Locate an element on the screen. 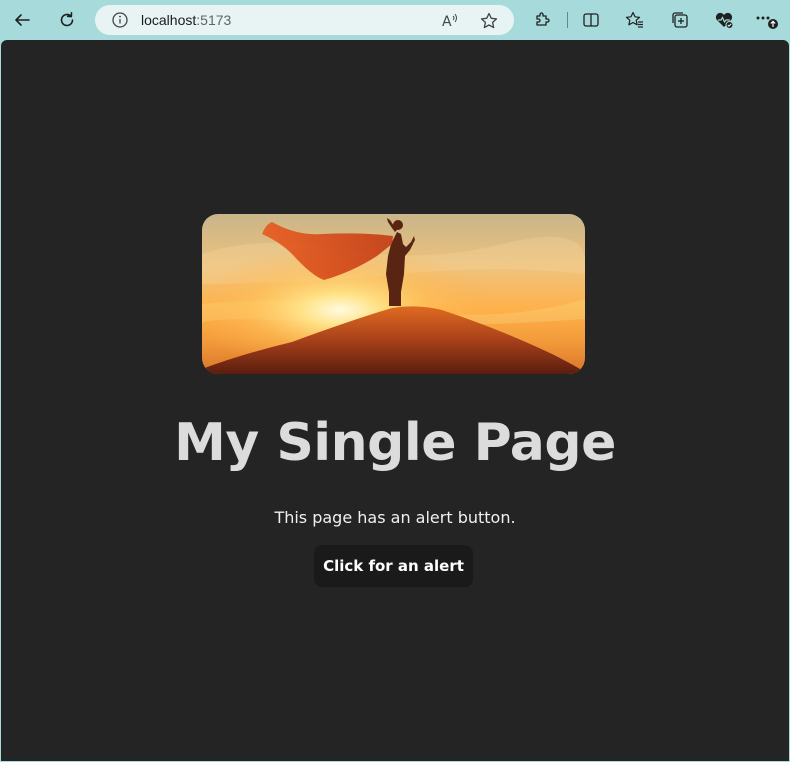 The image size is (790, 762). back-button is located at coordinates (22, 20).